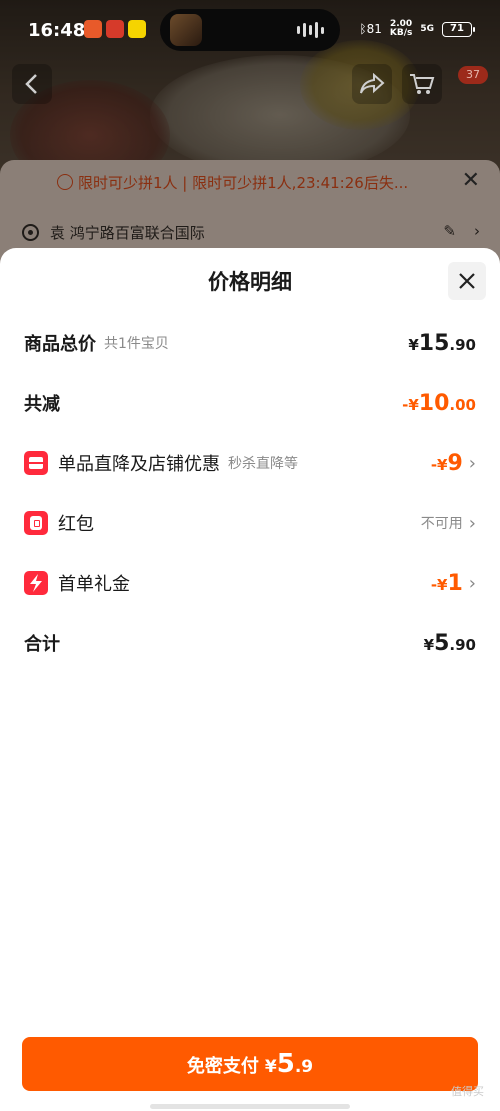 Image resolution: width=500 pixels, height=1111 pixels. Describe the element at coordinates (57, 30) in the screenshot. I see `status-time: 16:48` at that location.